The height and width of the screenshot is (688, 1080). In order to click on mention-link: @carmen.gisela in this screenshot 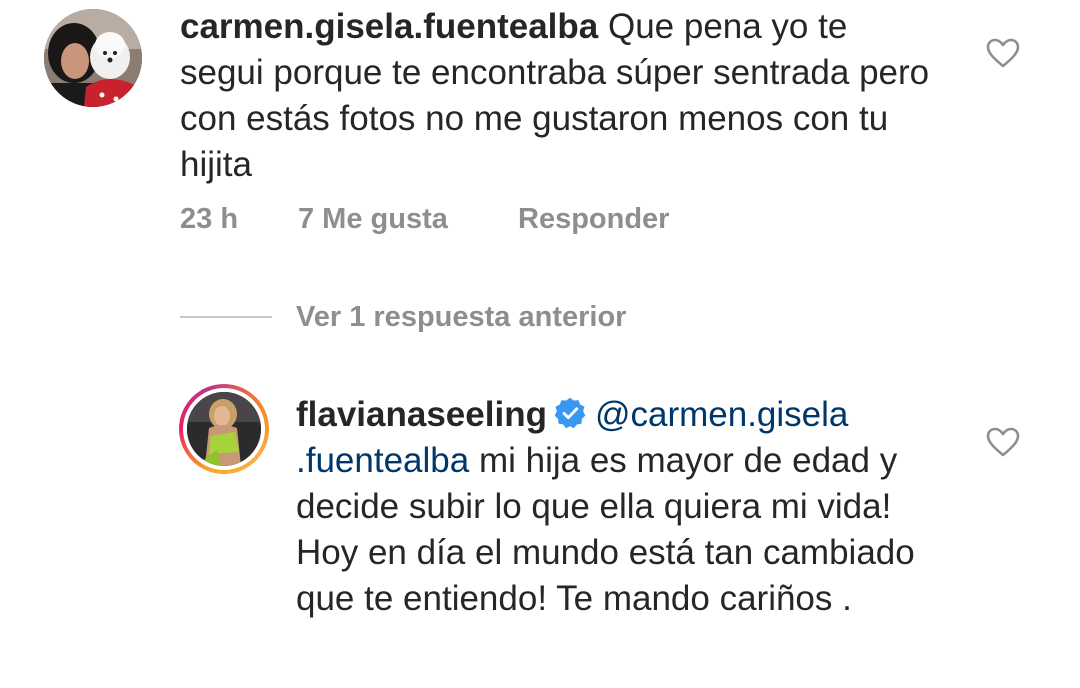, I will do `click(721, 414)`.